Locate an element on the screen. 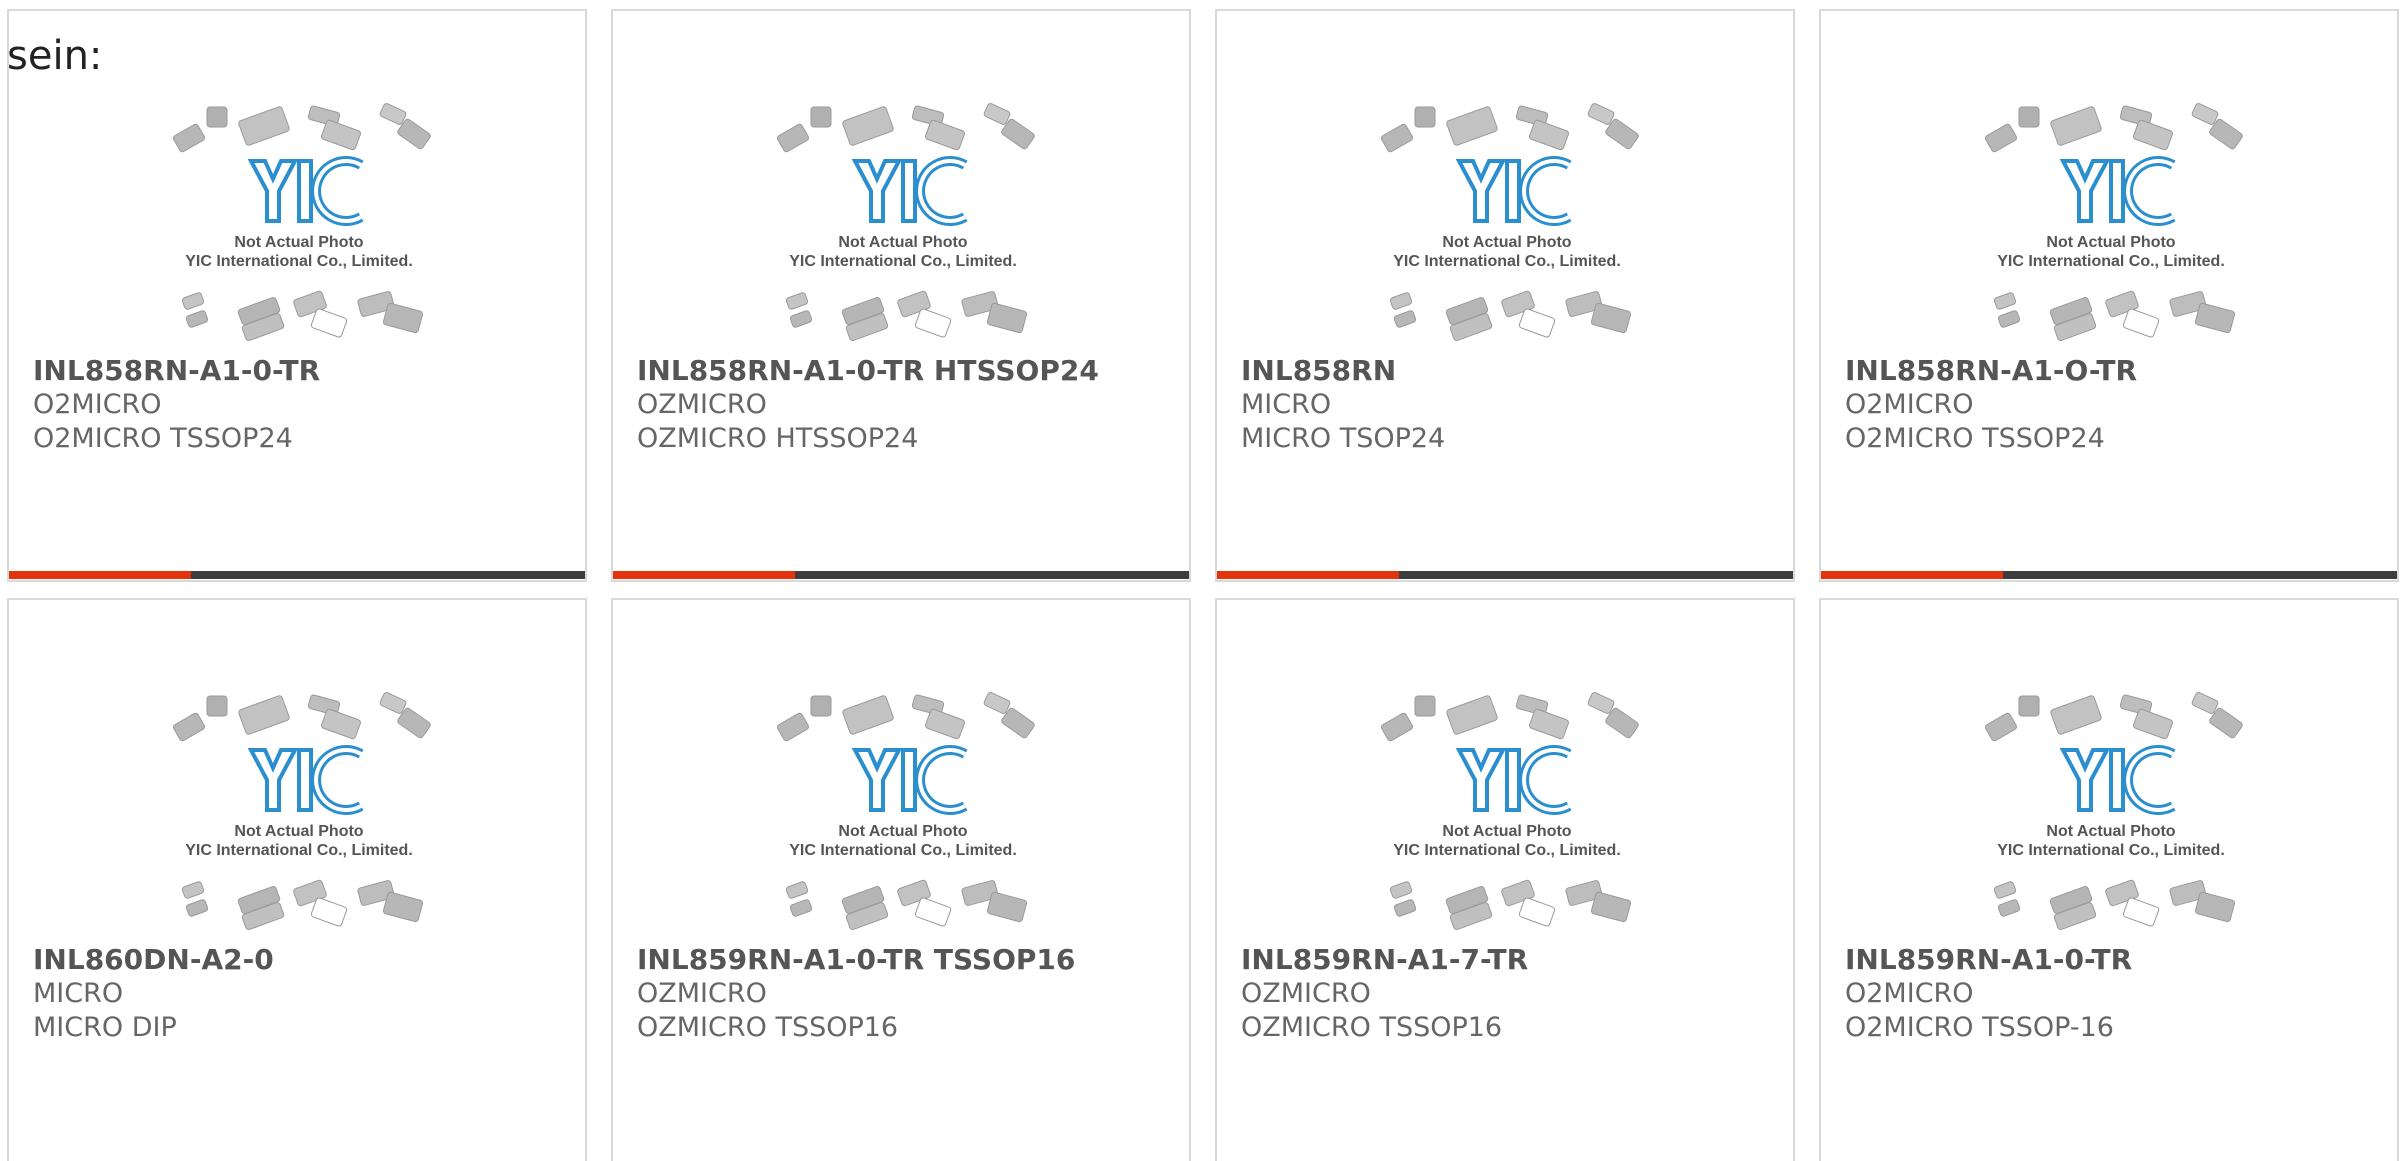 This screenshot has height=1161, width=2404. part-number-link: INL858RN-A1-0-TR HTSSOP24 is located at coordinates (908, 371).